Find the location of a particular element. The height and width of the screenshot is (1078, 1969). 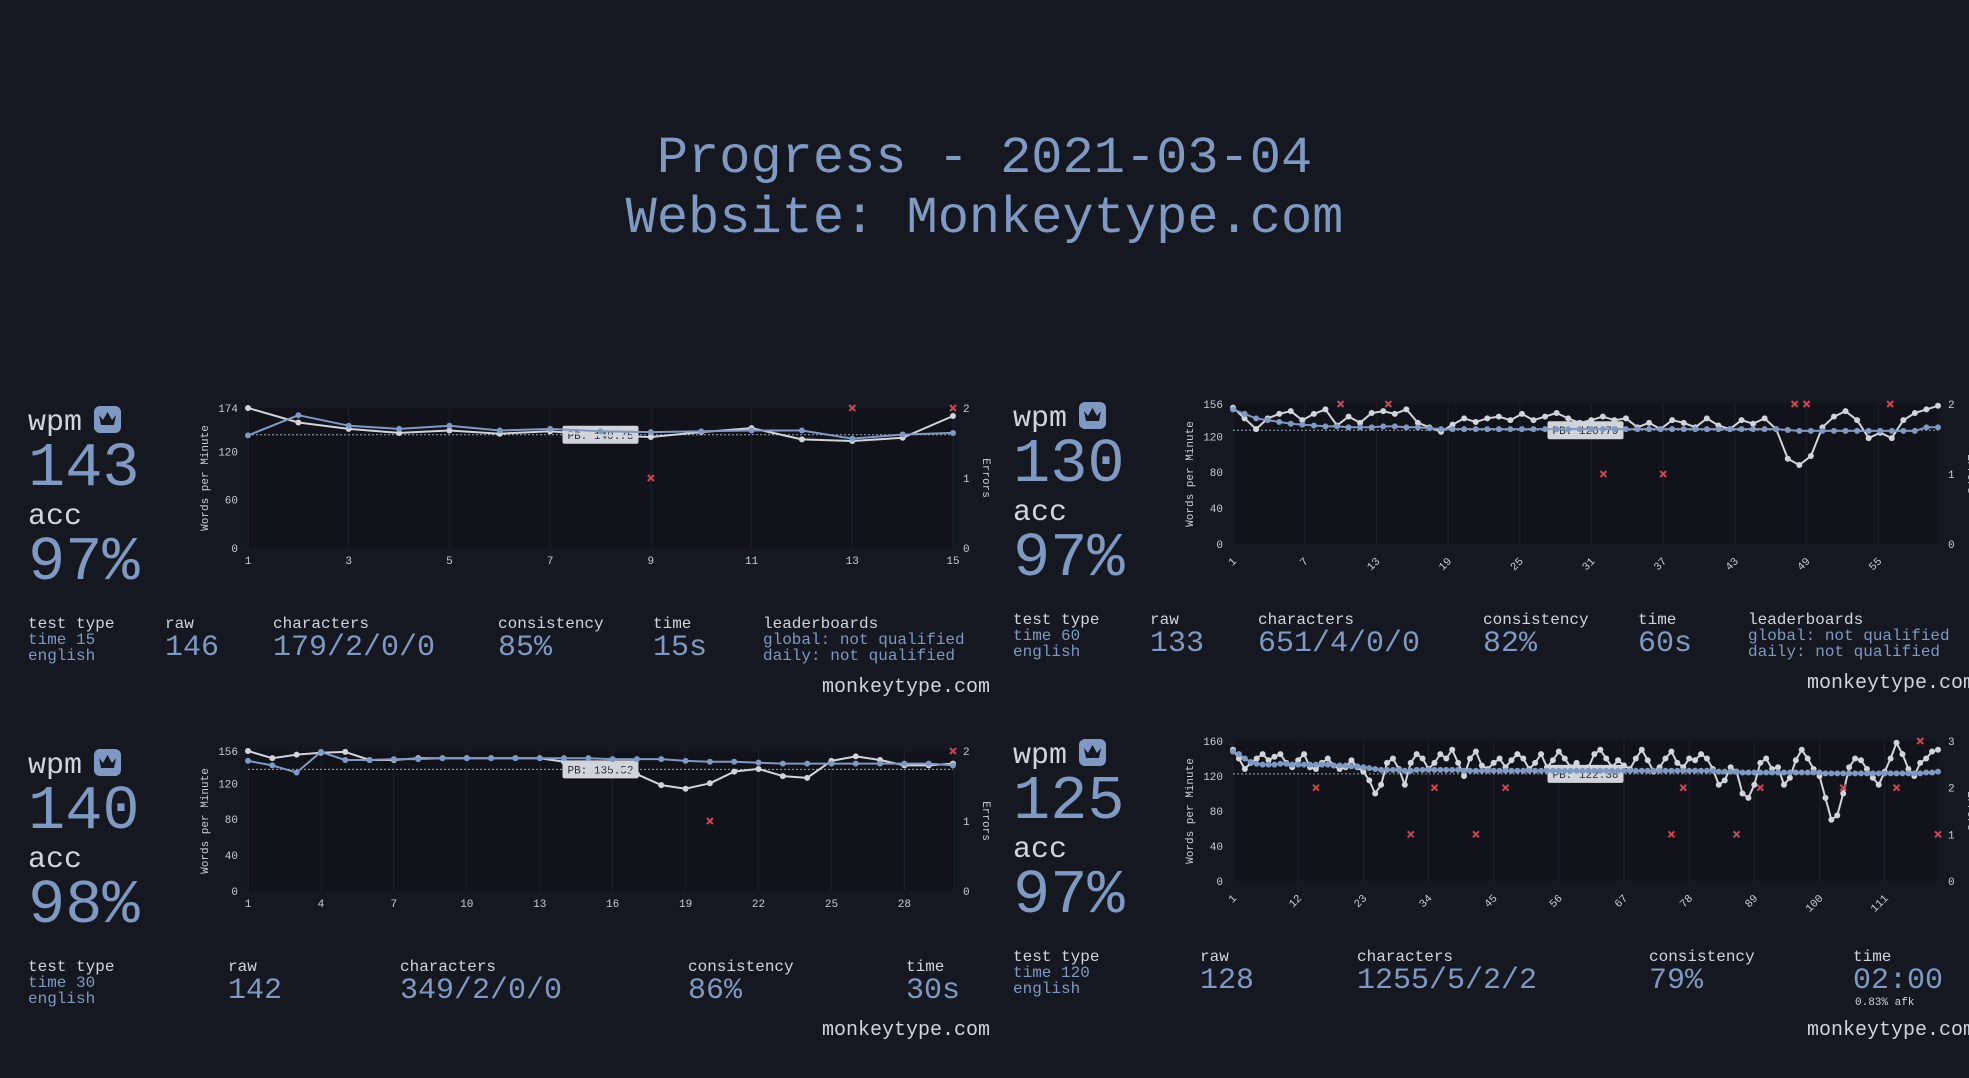

x-tick-label: 11 is located at coordinates (752, 562).